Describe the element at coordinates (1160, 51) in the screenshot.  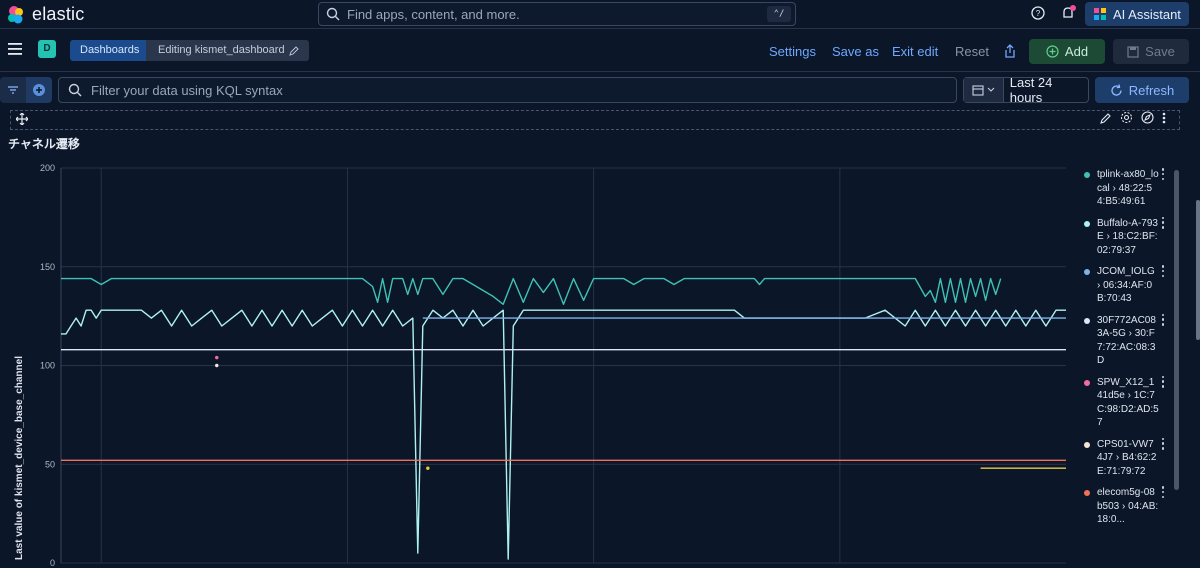
I see `save-button-label: Save` at that location.